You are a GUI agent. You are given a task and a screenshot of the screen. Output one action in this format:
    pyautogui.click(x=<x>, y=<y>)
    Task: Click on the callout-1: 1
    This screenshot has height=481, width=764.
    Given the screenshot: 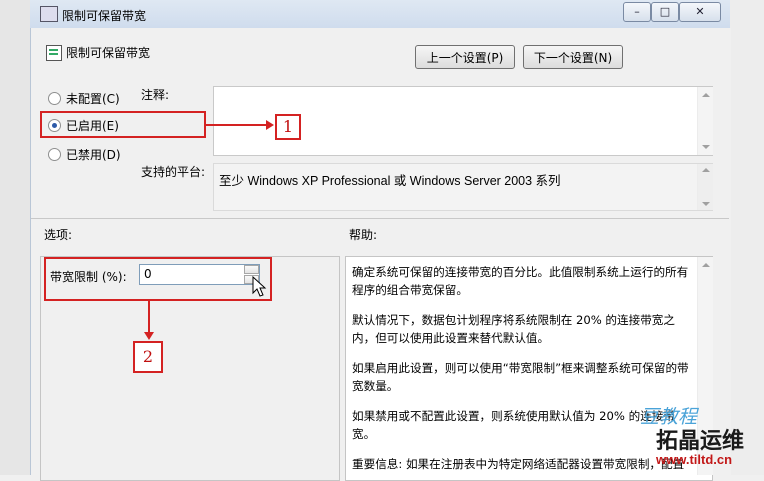 What is the action you would take?
    pyautogui.click(x=288, y=127)
    